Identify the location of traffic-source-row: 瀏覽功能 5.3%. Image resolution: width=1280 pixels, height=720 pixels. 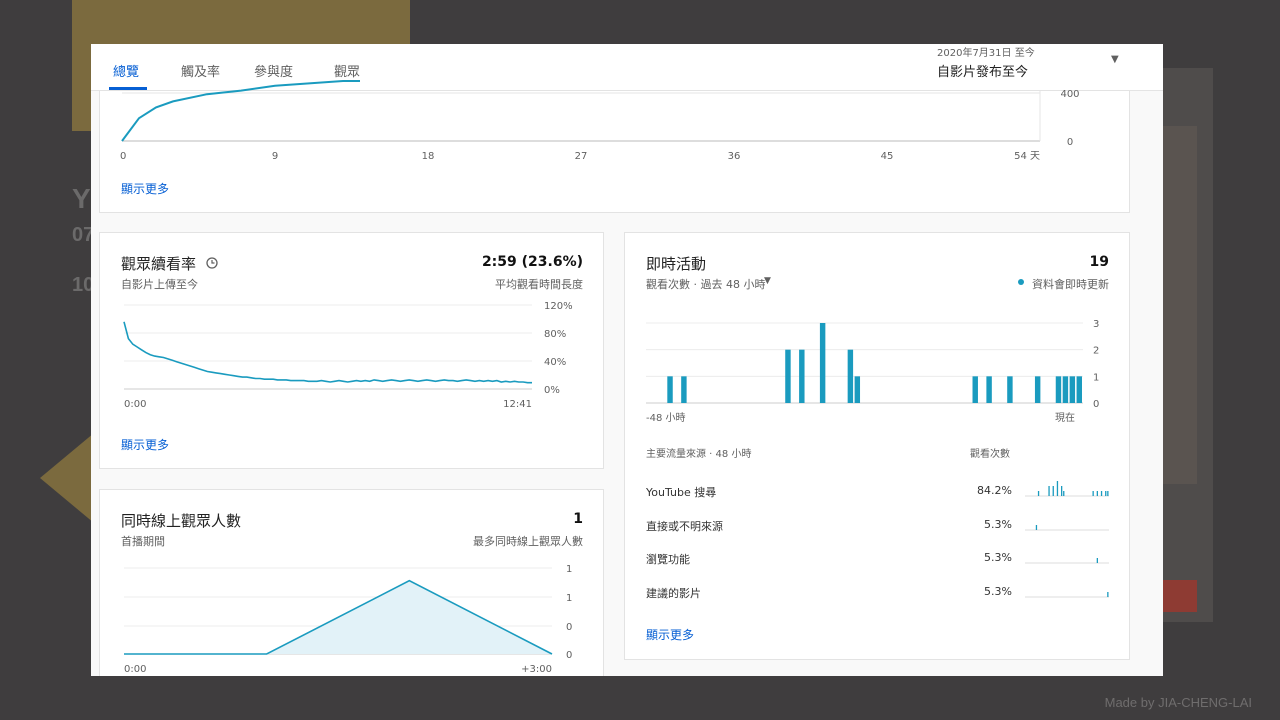
(877, 561).